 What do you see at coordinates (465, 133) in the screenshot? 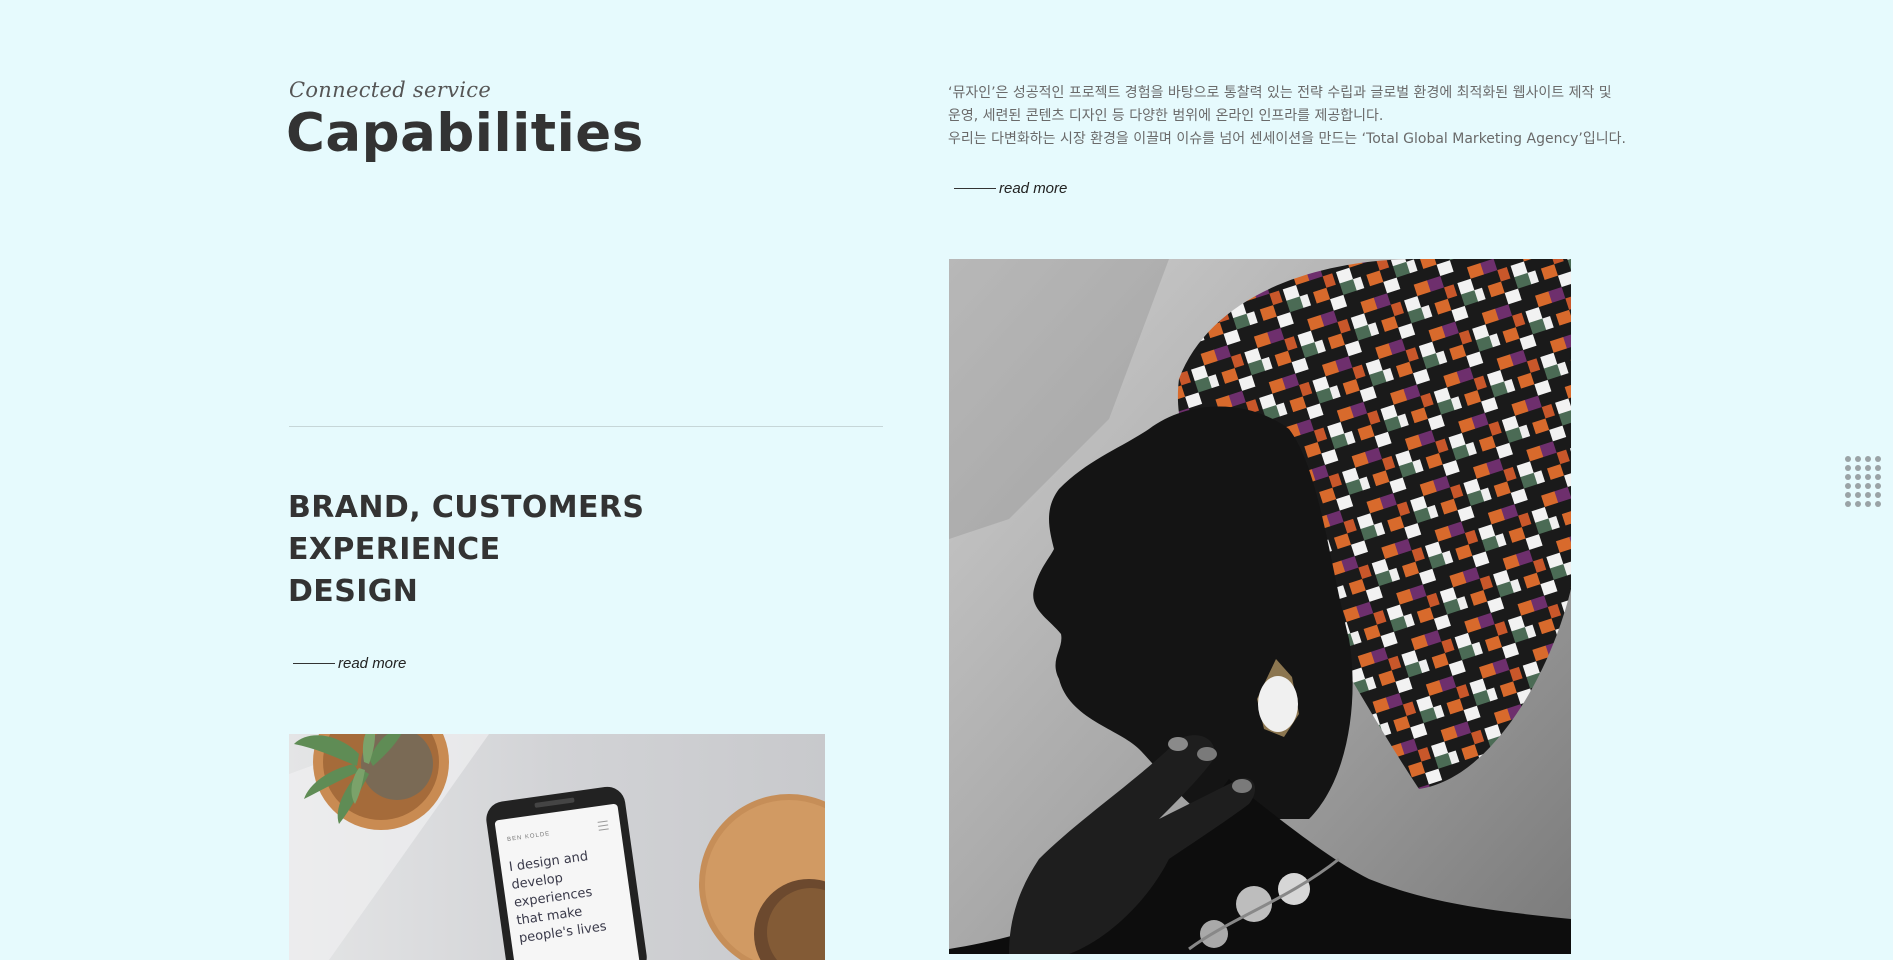
I see `page-title: Capabilities` at bounding box center [465, 133].